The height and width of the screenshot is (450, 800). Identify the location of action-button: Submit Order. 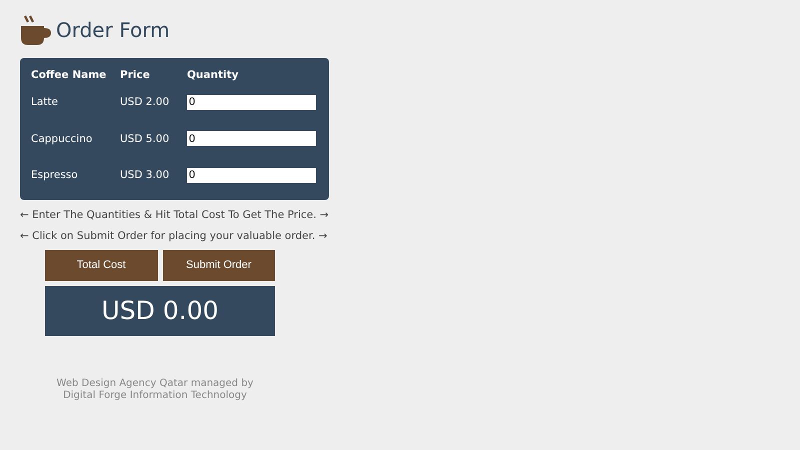
(218, 265).